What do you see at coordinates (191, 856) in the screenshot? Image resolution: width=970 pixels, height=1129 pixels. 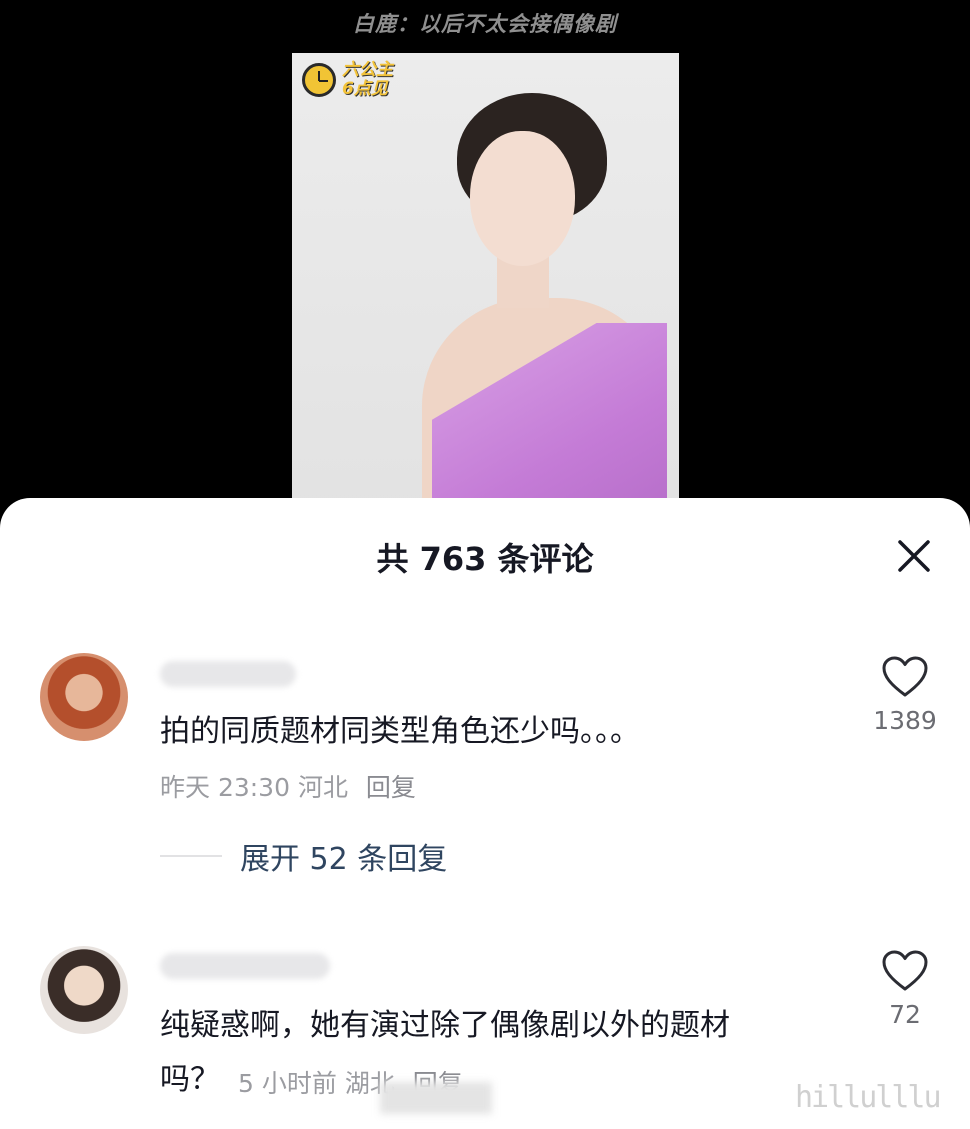 I see `expand-divider` at bounding box center [191, 856].